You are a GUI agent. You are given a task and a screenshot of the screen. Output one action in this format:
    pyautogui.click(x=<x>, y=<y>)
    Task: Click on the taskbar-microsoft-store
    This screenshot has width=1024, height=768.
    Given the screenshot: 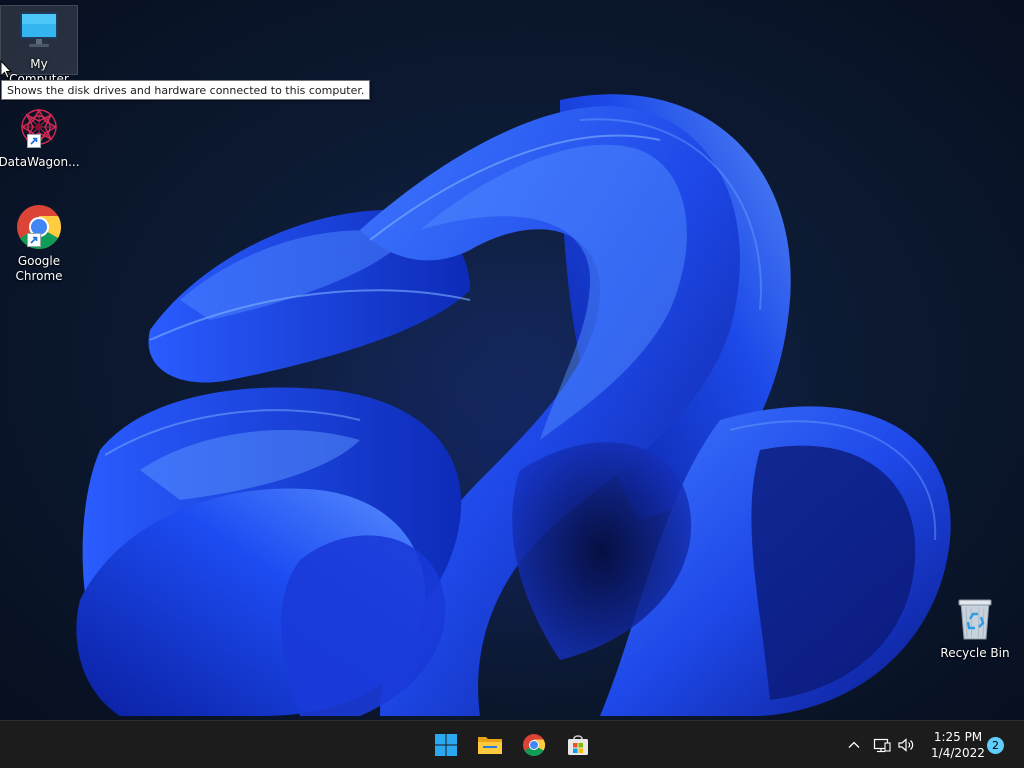 What is the action you would take?
    pyautogui.click(x=578, y=745)
    